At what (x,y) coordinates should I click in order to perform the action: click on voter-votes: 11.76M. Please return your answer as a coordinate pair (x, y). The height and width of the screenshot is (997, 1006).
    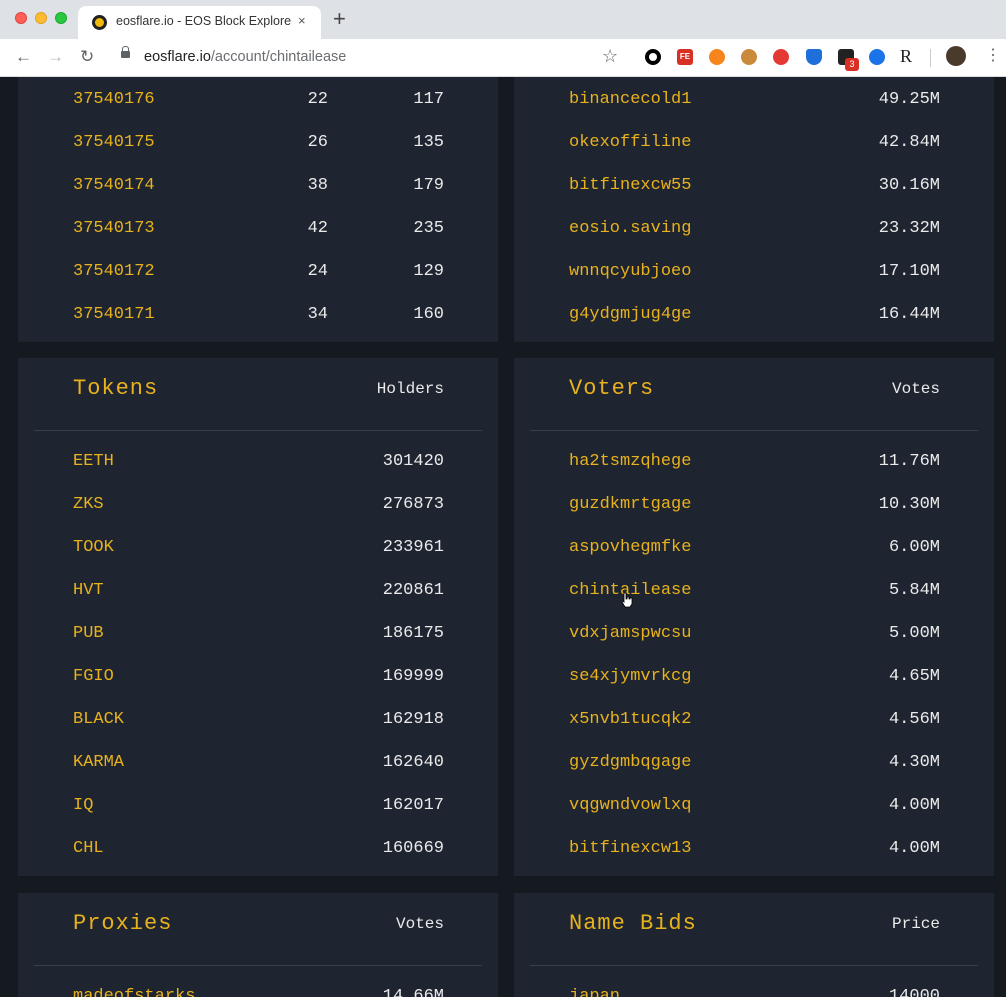
    Looking at the image, I should click on (909, 461).